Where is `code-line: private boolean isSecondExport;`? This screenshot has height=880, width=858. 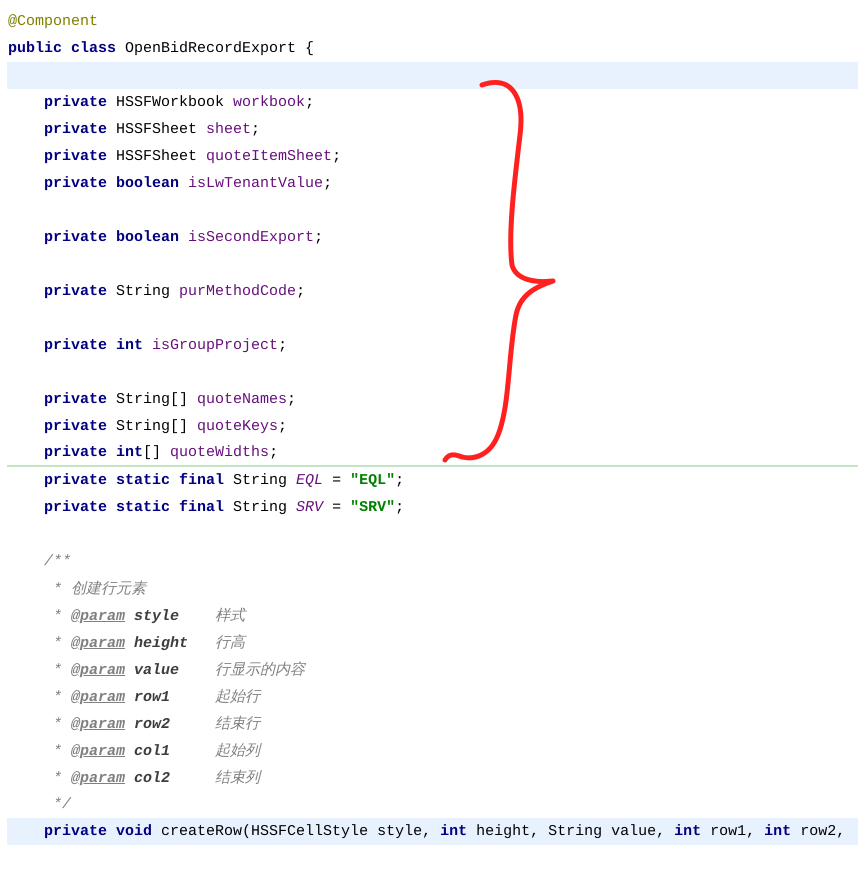
code-line: private boolean isSecondExport; is located at coordinates (184, 237).